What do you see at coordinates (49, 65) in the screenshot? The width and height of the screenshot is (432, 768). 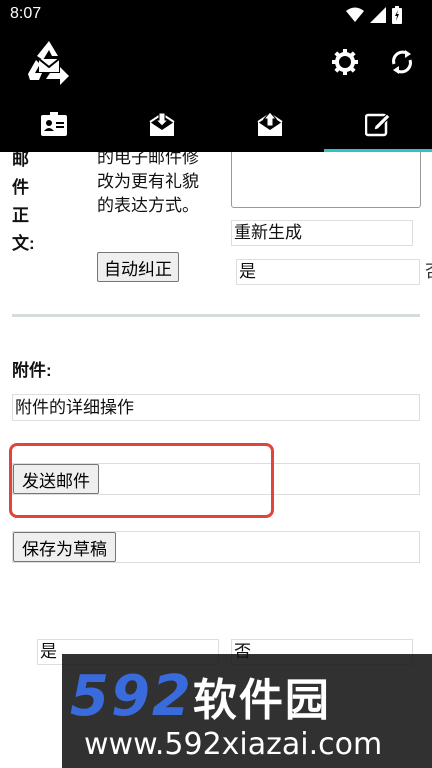 I see `recycle-mail-logo-icon` at bounding box center [49, 65].